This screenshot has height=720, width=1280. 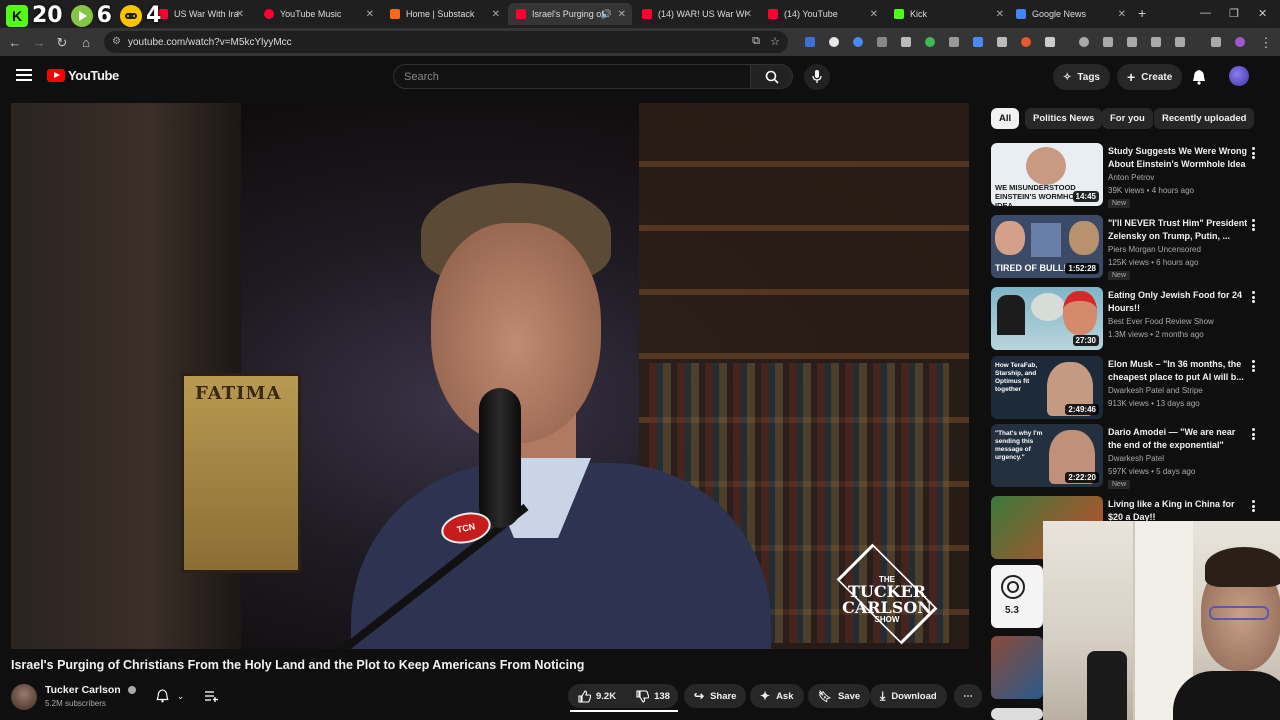 I want to click on tab-substack: Home | Substack ✕, so click(x=444, y=14).